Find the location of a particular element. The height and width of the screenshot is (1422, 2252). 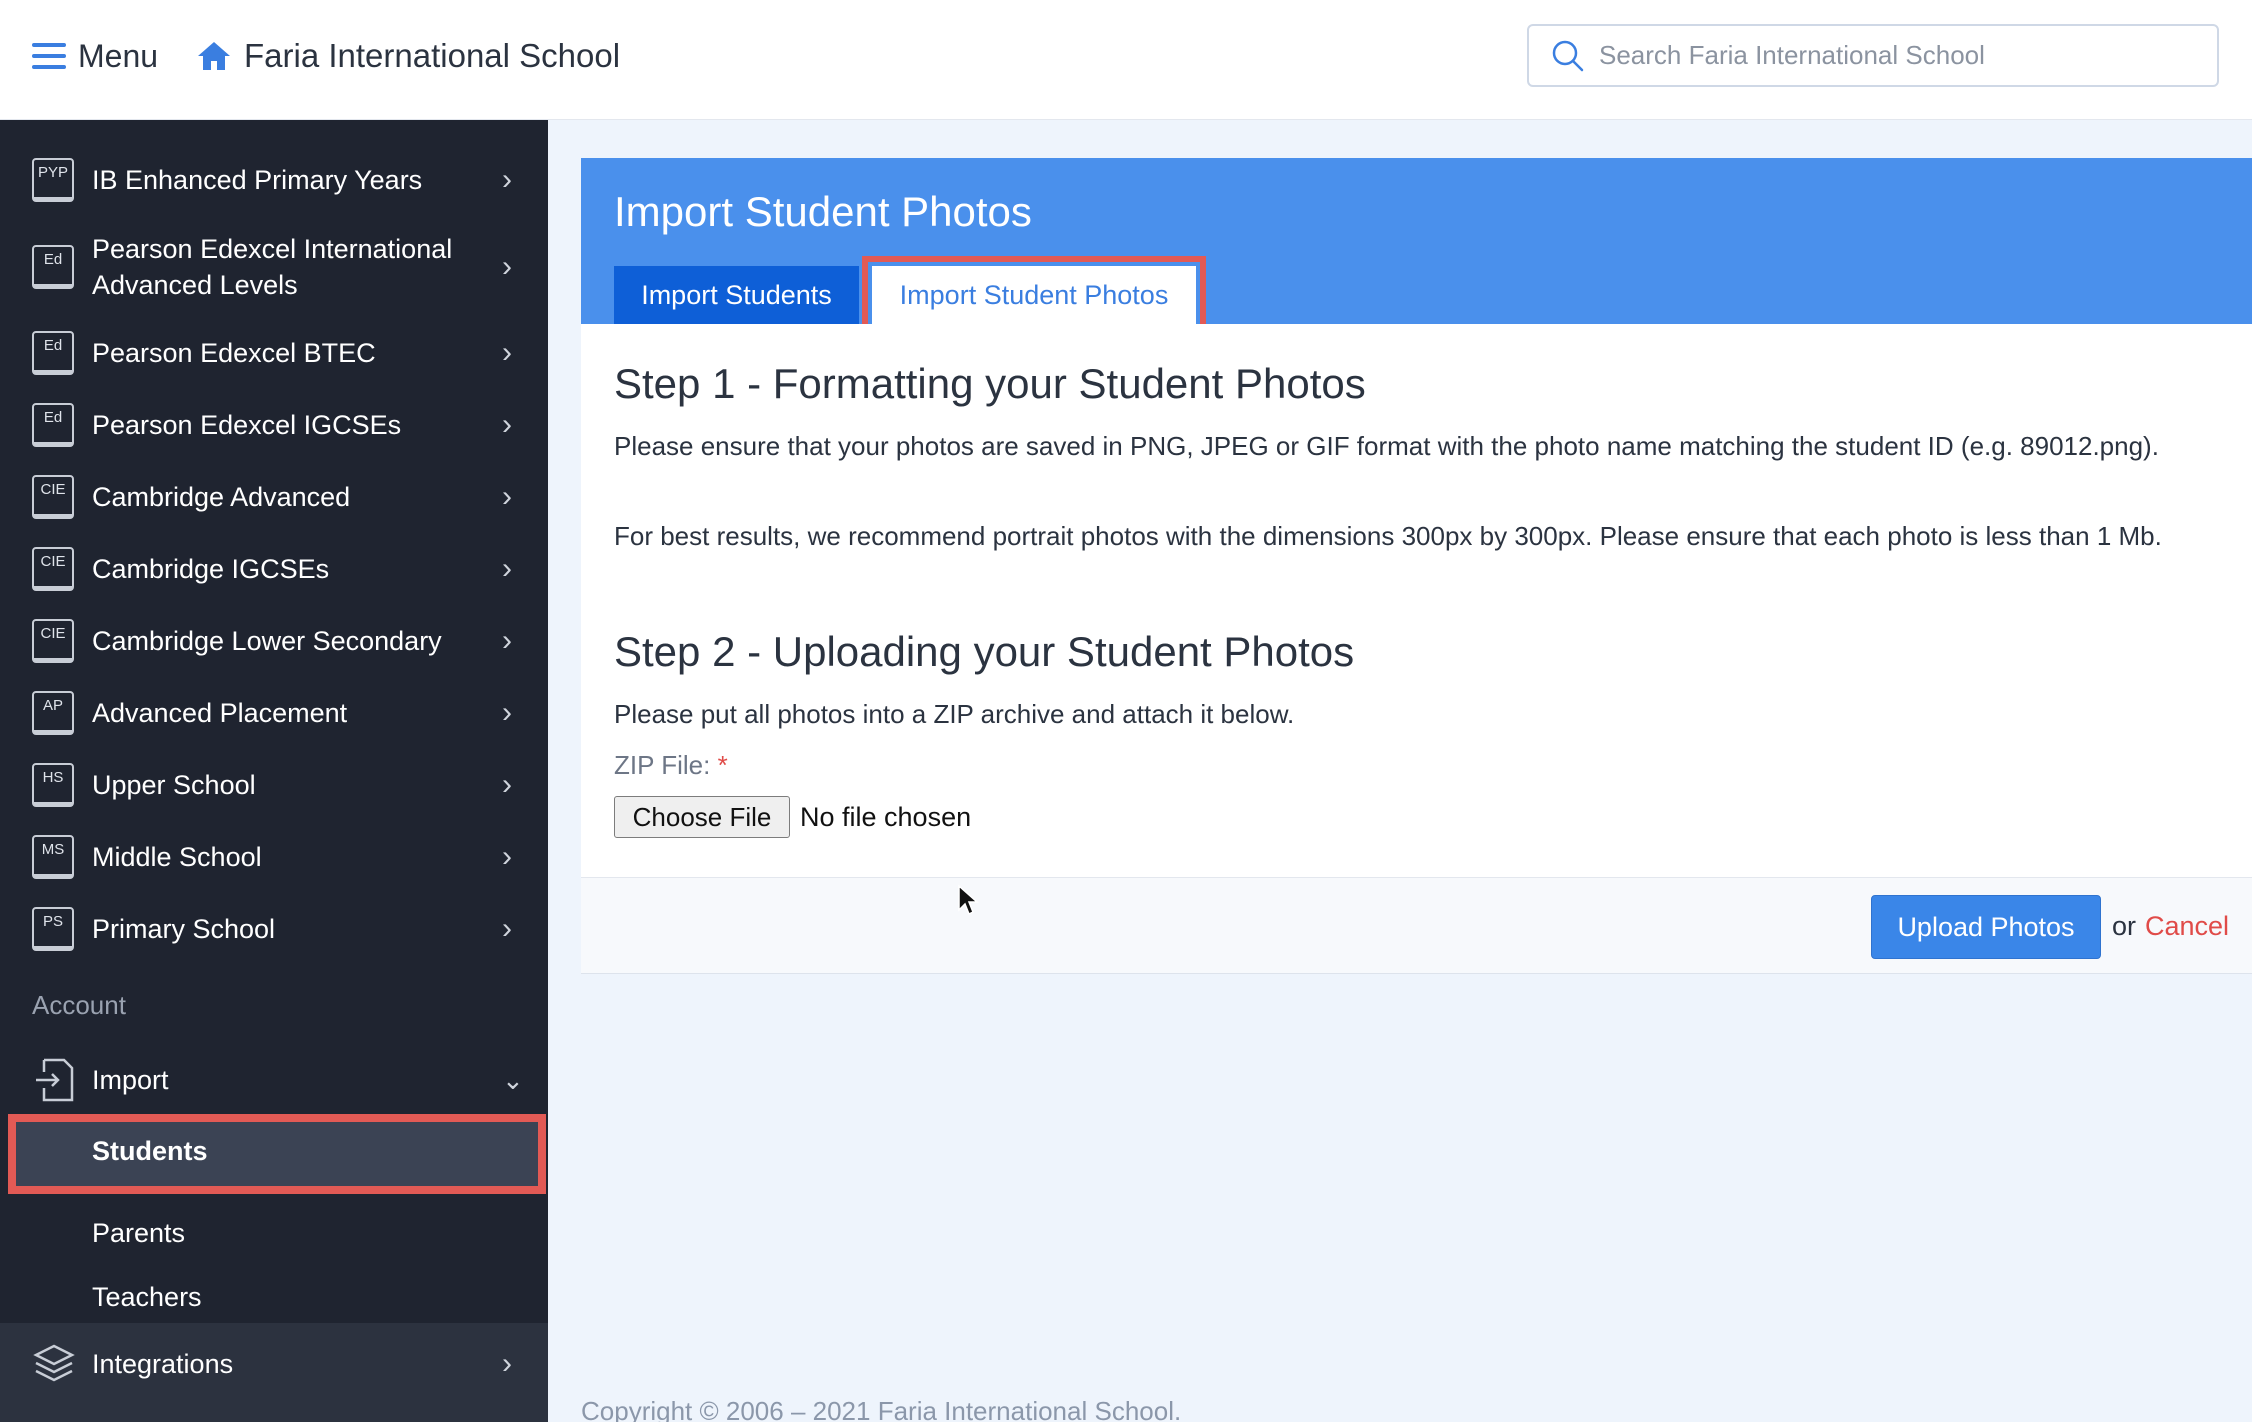

sidebar-subitem-label: Students is located at coordinates (150, 1151).